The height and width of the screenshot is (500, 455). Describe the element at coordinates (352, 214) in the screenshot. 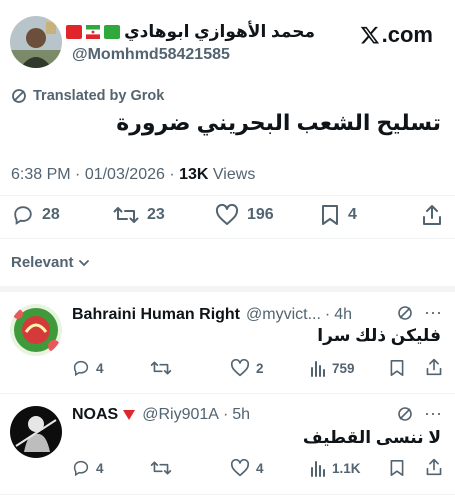

I see `bookmark-count: 4` at that location.